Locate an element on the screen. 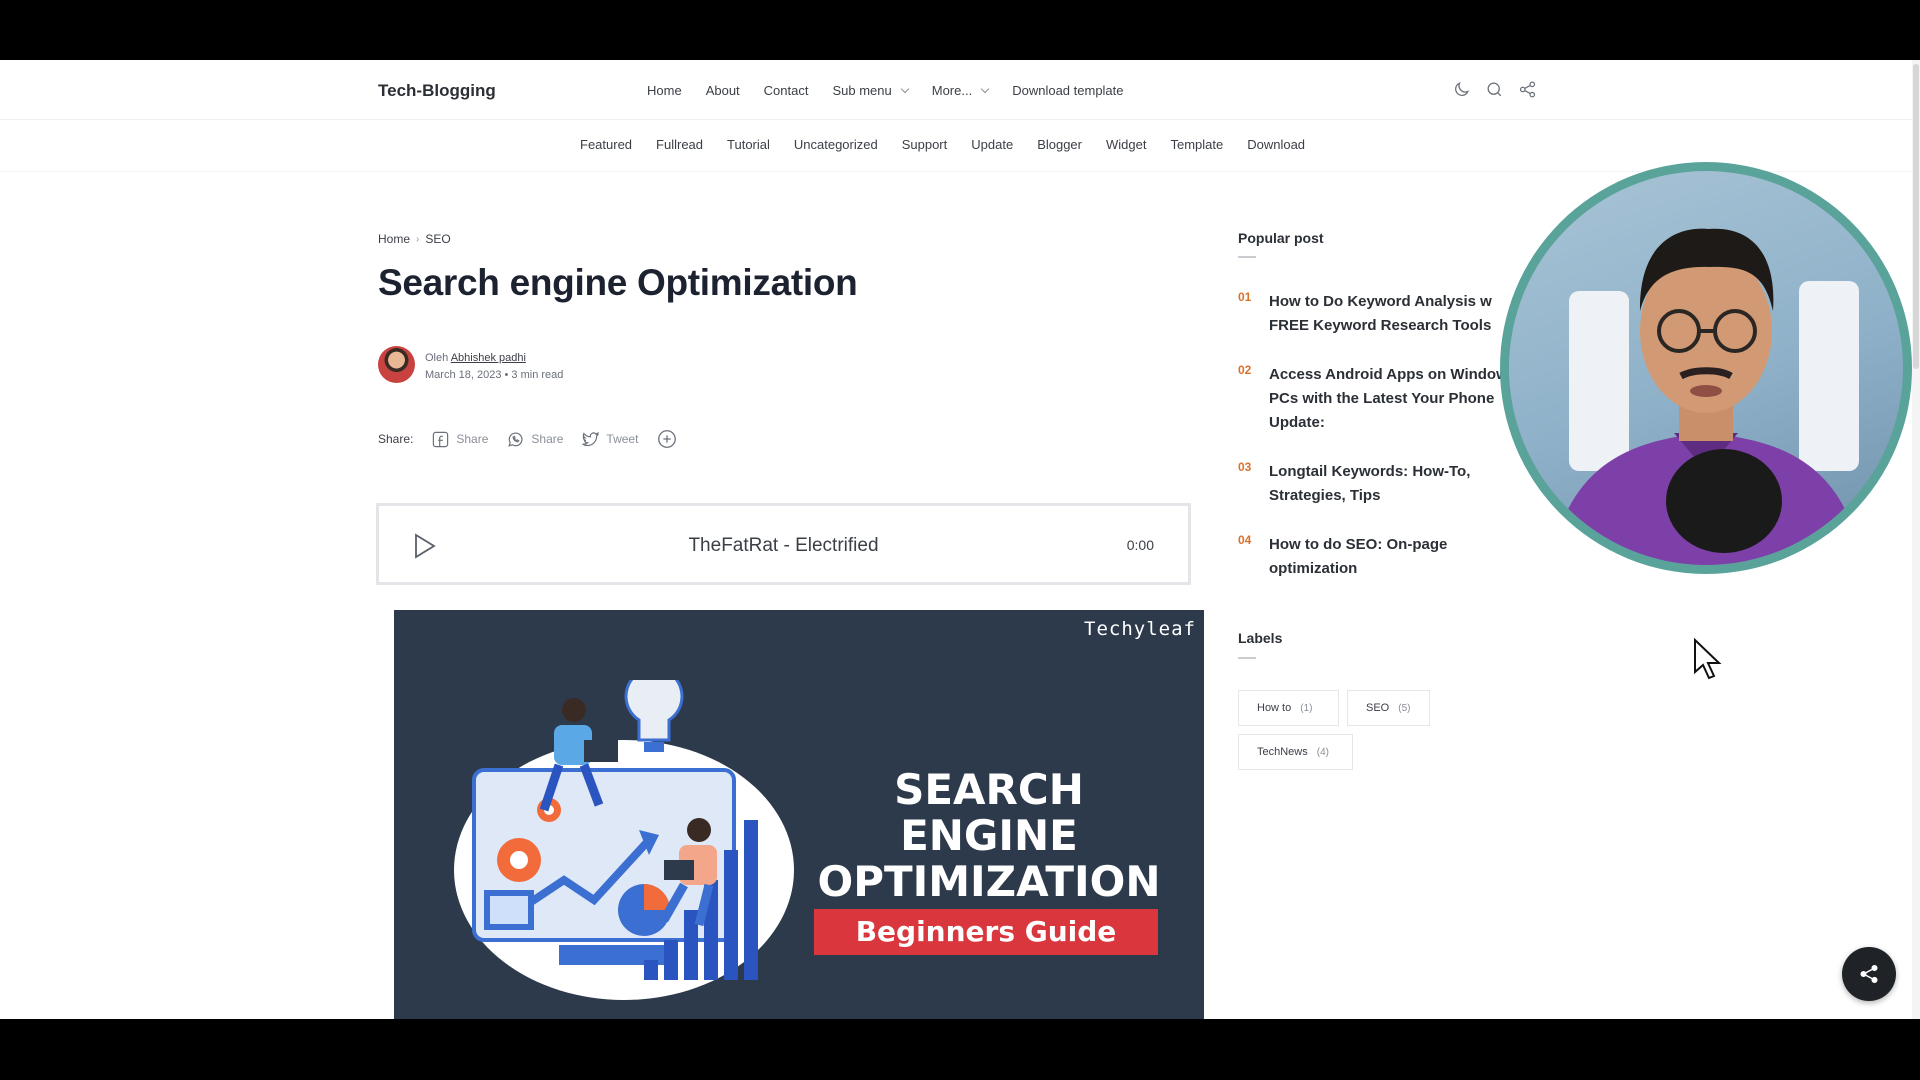 Image resolution: width=1920 pixels, height=1080 pixels. breadcrumb-seo: SEO is located at coordinates (437, 239).